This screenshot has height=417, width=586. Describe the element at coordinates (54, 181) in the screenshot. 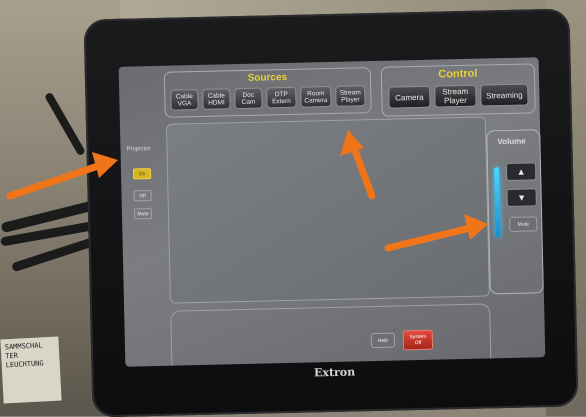

I see `arrow-to-projector` at that location.